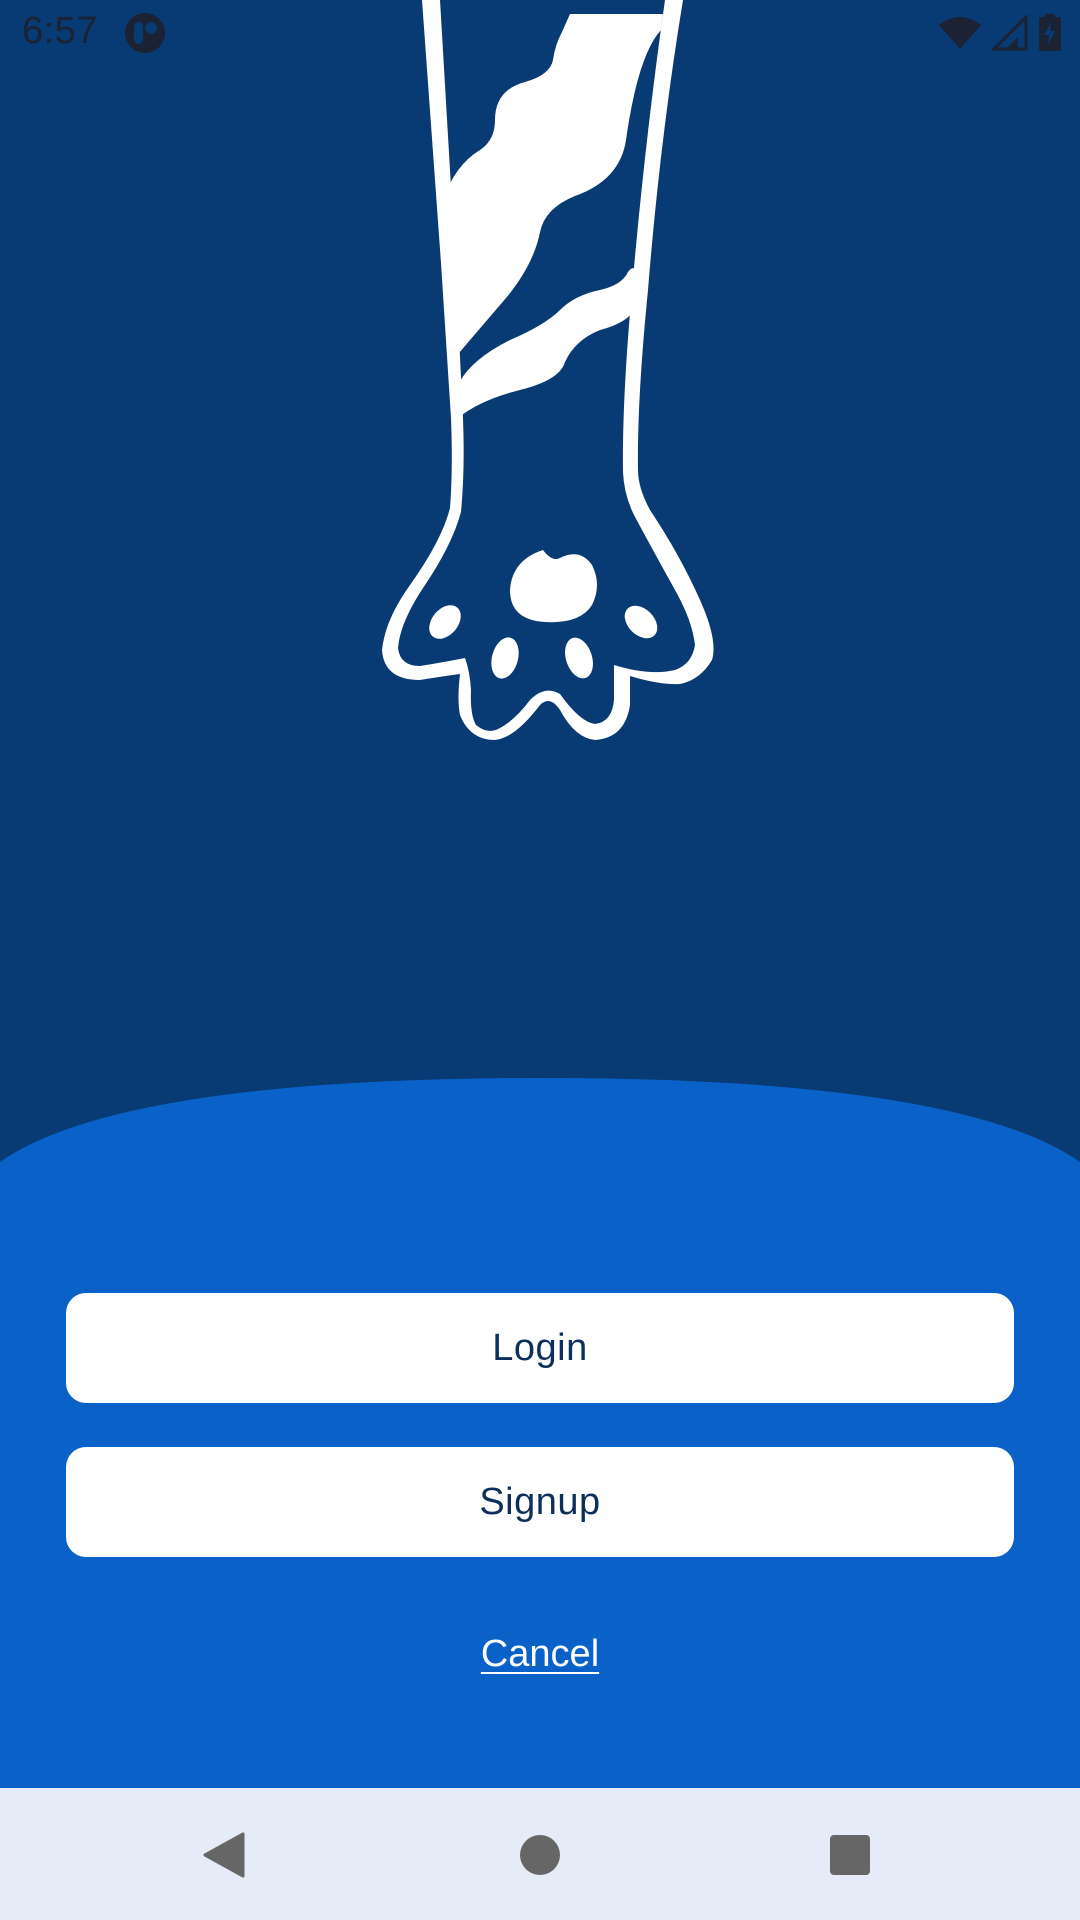 This screenshot has width=1080, height=1920. I want to click on cancel-link: Cancel, so click(540, 1654).